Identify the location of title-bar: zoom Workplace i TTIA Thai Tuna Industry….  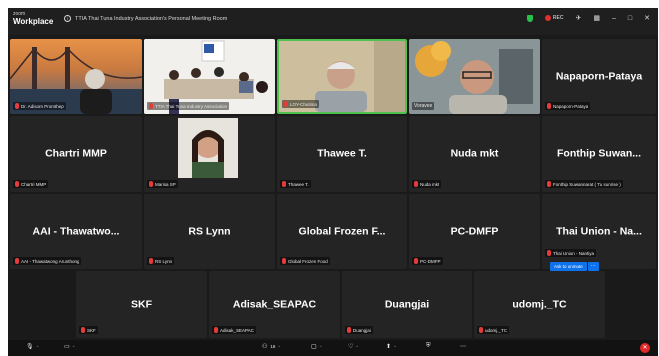
(333, 21).